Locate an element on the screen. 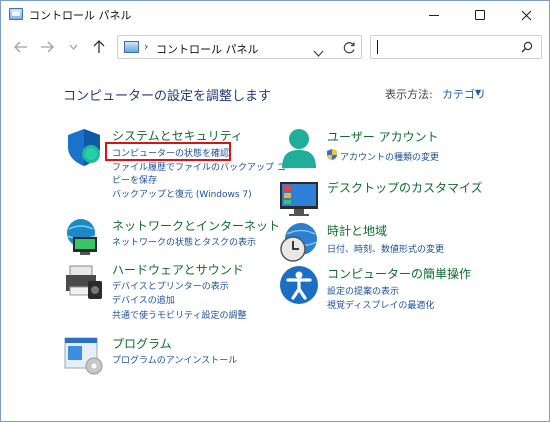 This screenshot has height=422, width=550. refresh-button is located at coordinates (349, 49).